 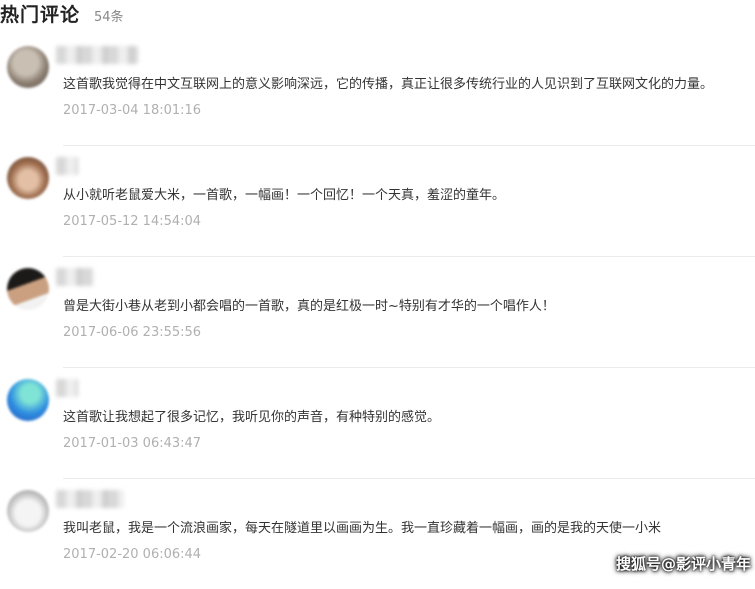 I want to click on comment-time: 2017-02-20 06:06:44, so click(x=132, y=554).